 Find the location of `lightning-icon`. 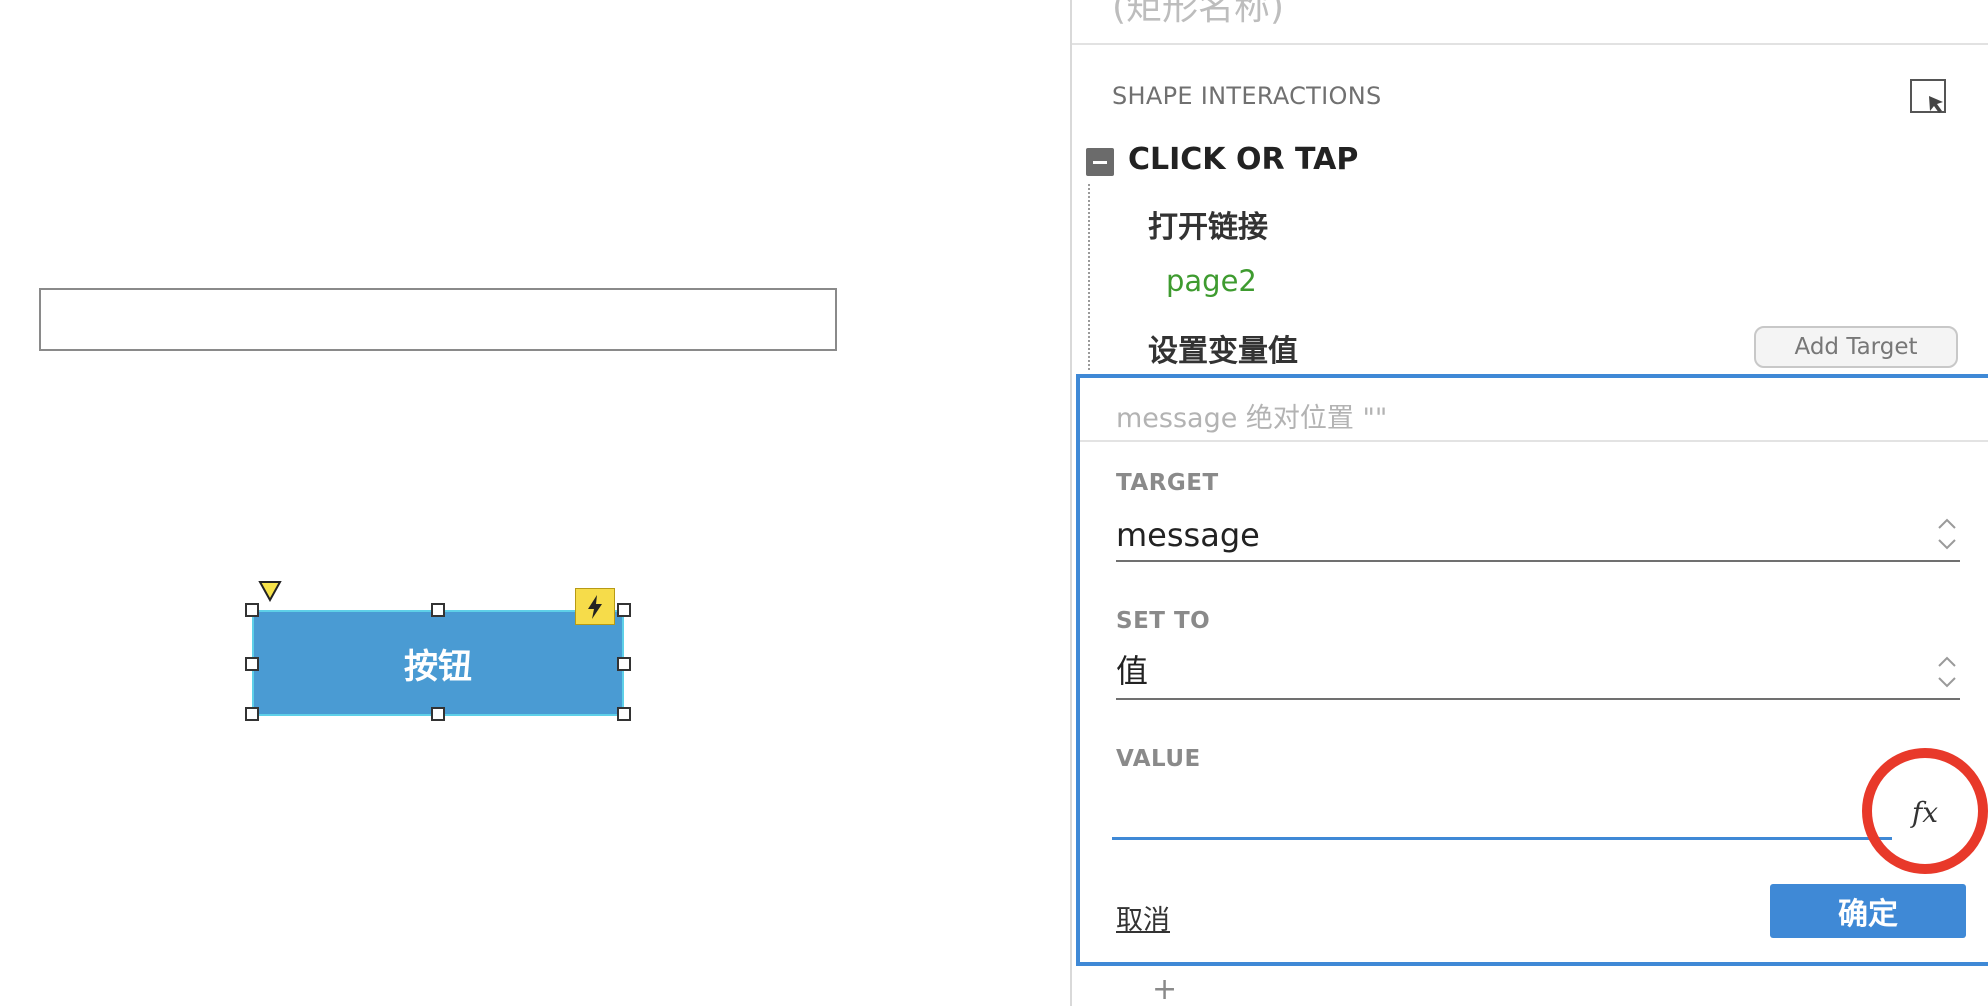

lightning-icon is located at coordinates (595, 606).